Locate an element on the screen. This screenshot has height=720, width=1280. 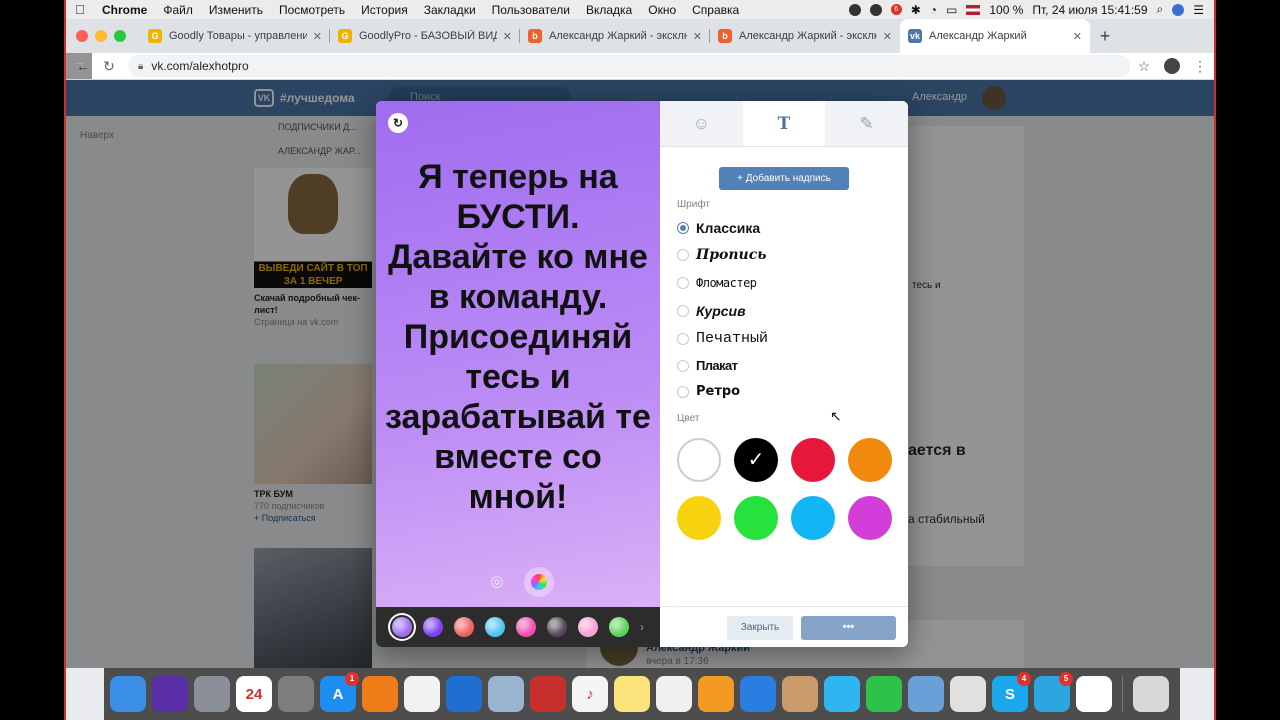
browser-tab: G GoodlyPro - БАЗОВЫЙ ВИДЕО ✕ is located at coordinates (425, 36).